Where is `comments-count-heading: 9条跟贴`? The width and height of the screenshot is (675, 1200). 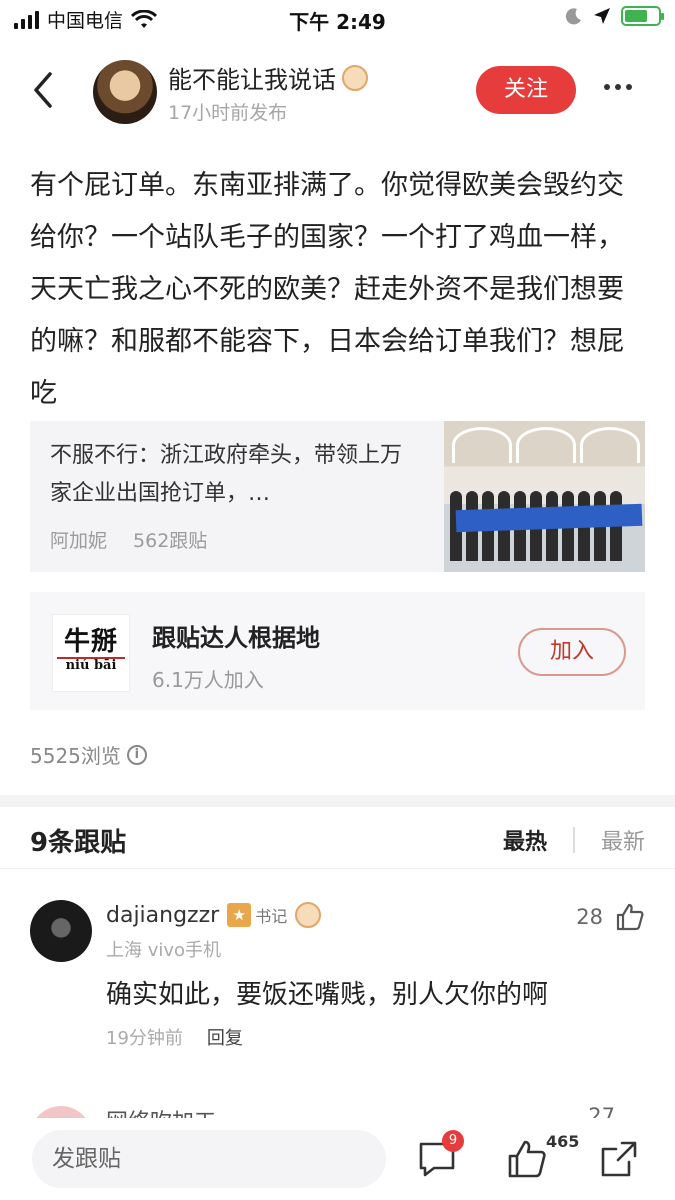 comments-count-heading: 9条跟贴 is located at coordinates (78, 843).